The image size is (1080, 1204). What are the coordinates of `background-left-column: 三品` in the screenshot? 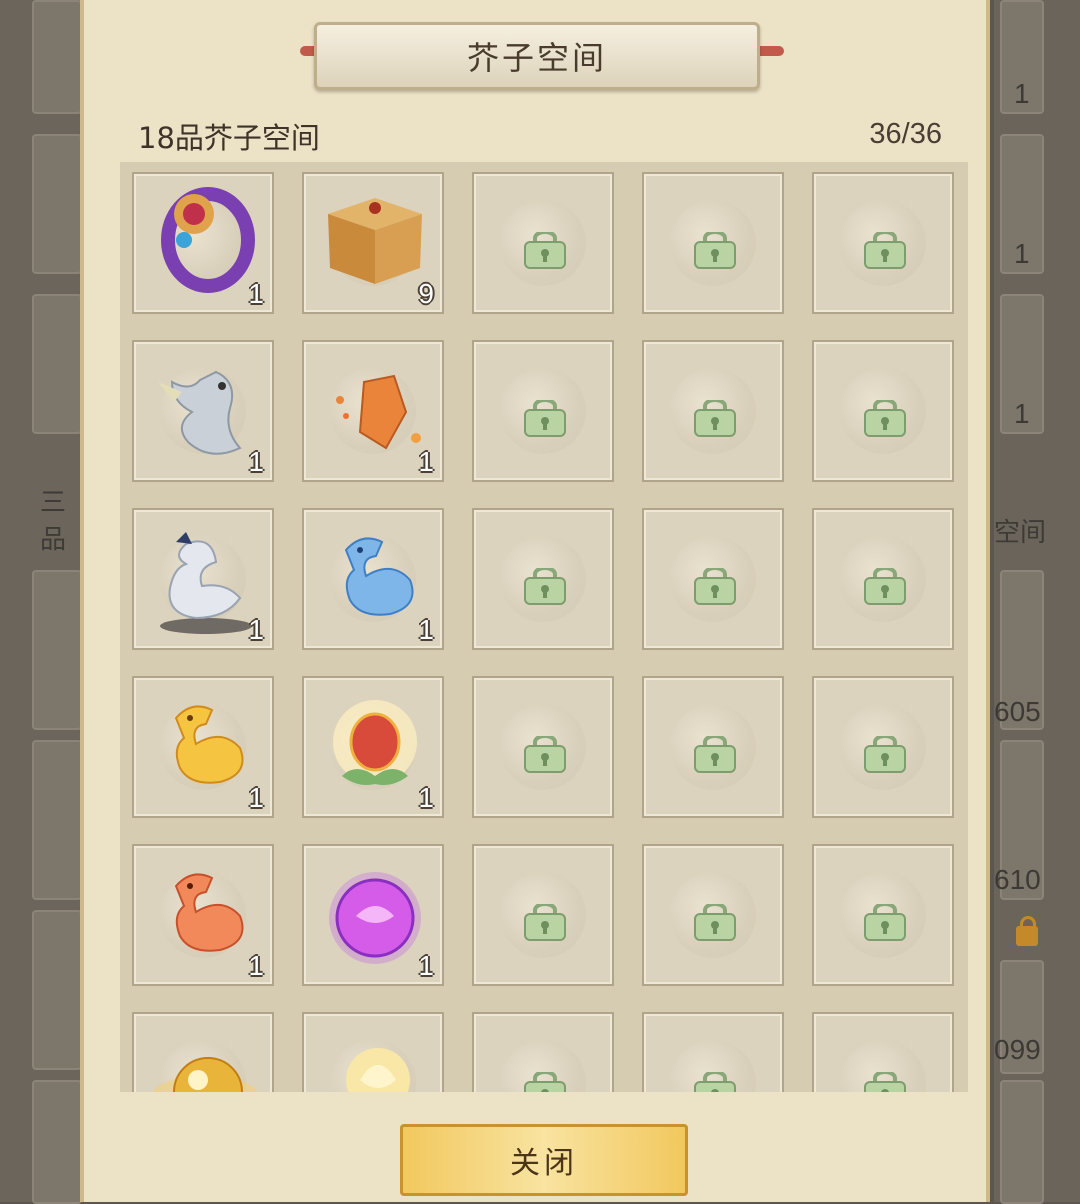 It's located at (41, 602).